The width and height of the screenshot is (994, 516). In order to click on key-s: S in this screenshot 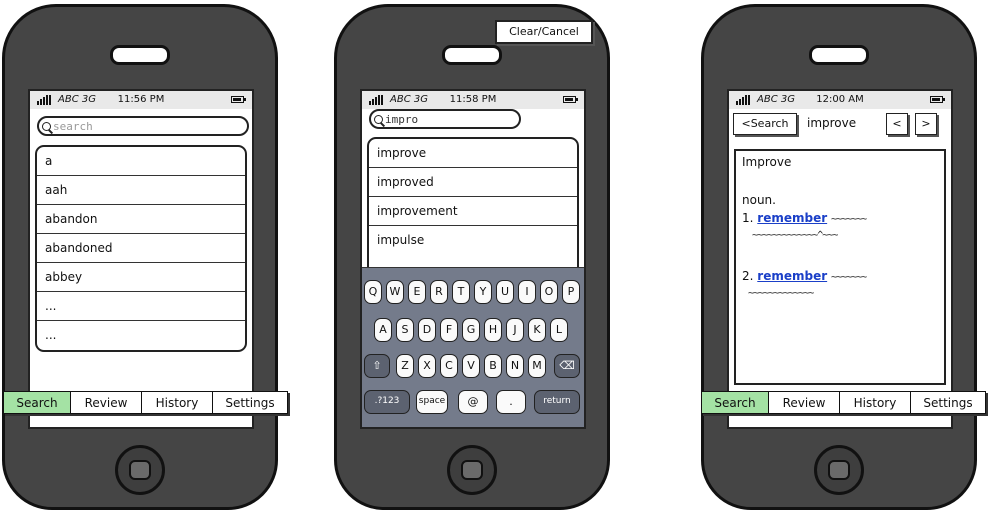, I will do `click(405, 330)`.